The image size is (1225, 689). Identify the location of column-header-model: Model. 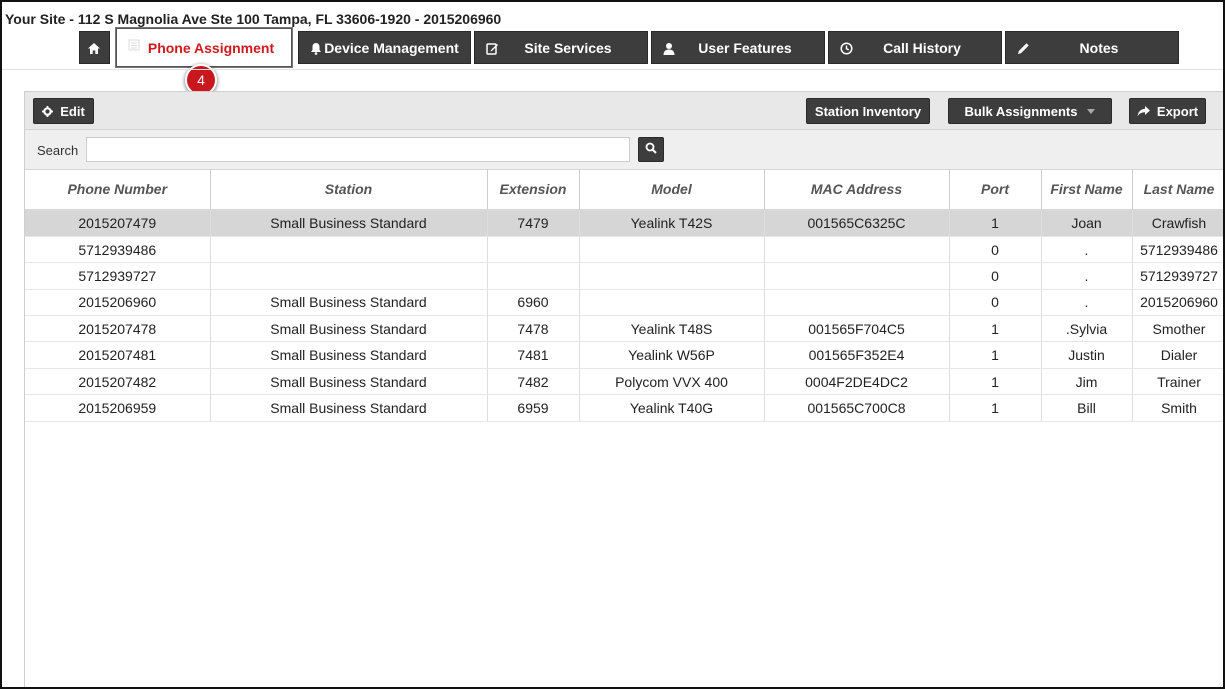
(672, 190).